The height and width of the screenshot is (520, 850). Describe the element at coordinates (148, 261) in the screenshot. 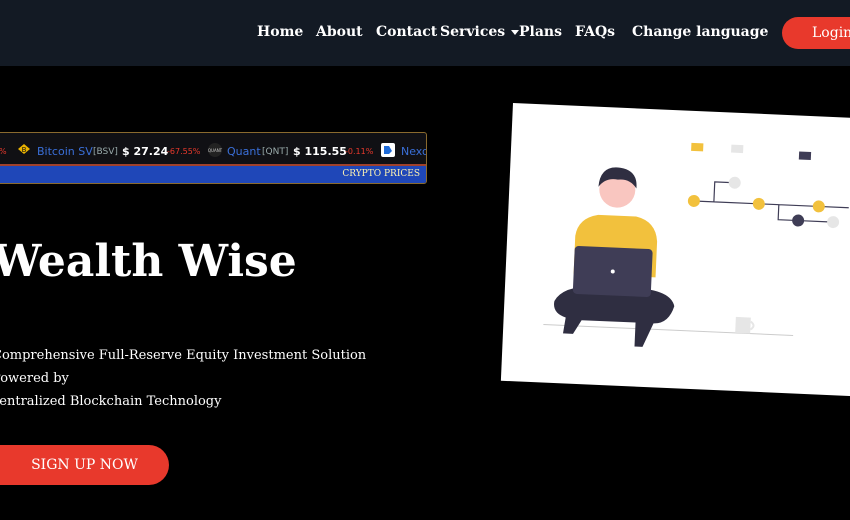

I see `hero-title: Wealth Wise` at that location.